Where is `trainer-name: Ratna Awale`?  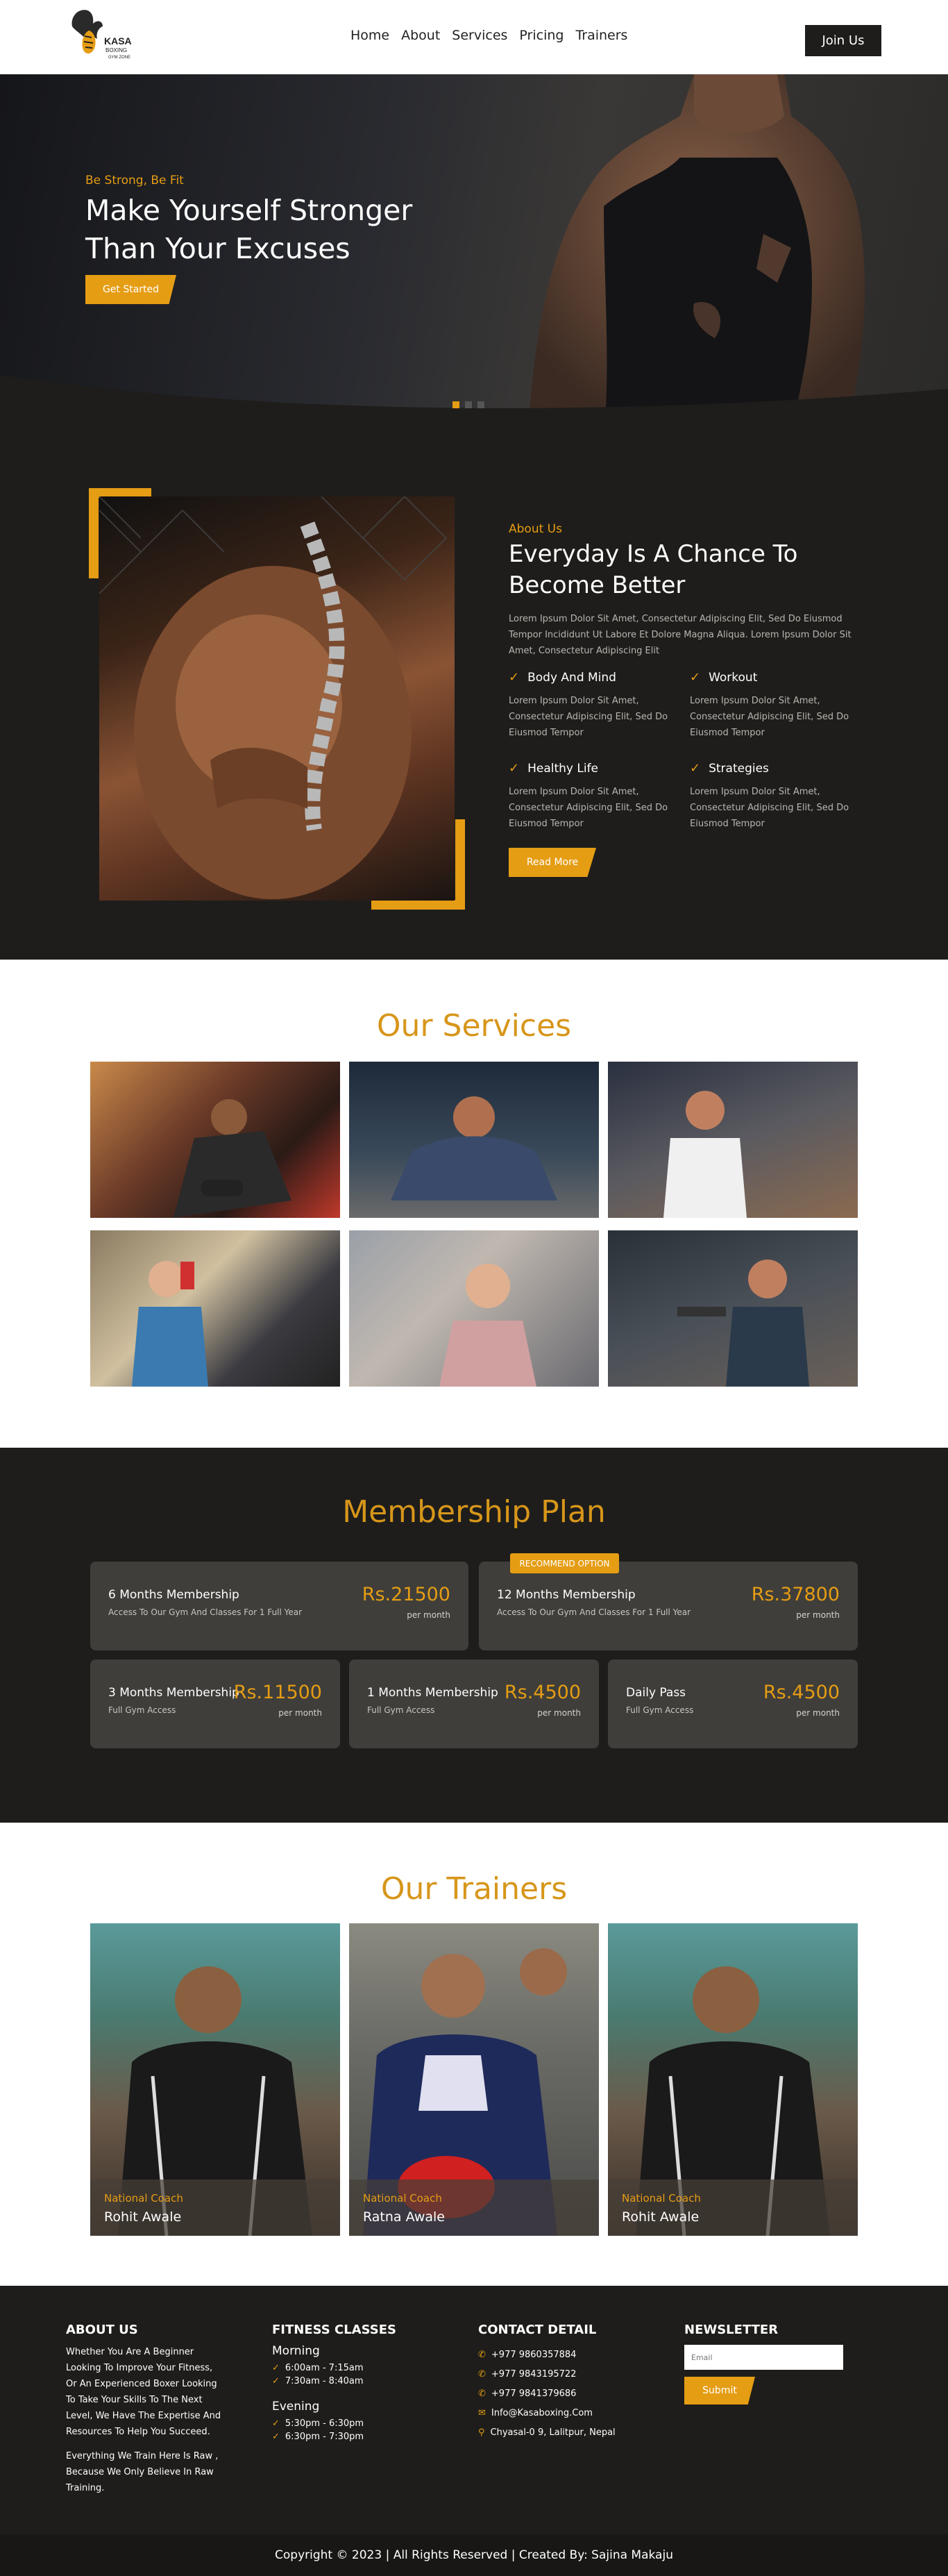
trainer-name: Ratna Awale is located at coordinates (404, 2217).